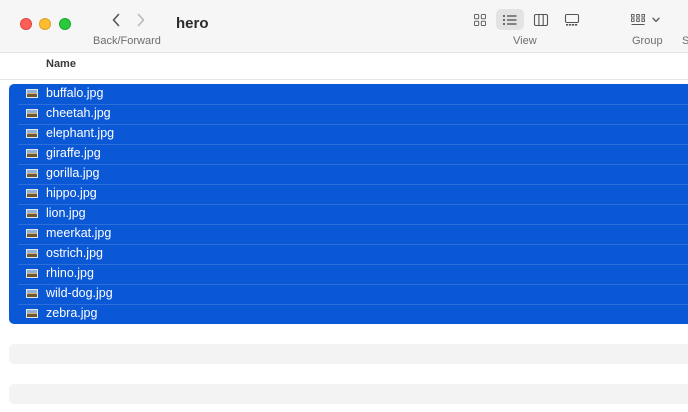 The height and width of the screenshot is (412, 688). What do you see at coordinates (638, 19) in the screenshot?
I see `group-icon` at bounding box center [638, 19].